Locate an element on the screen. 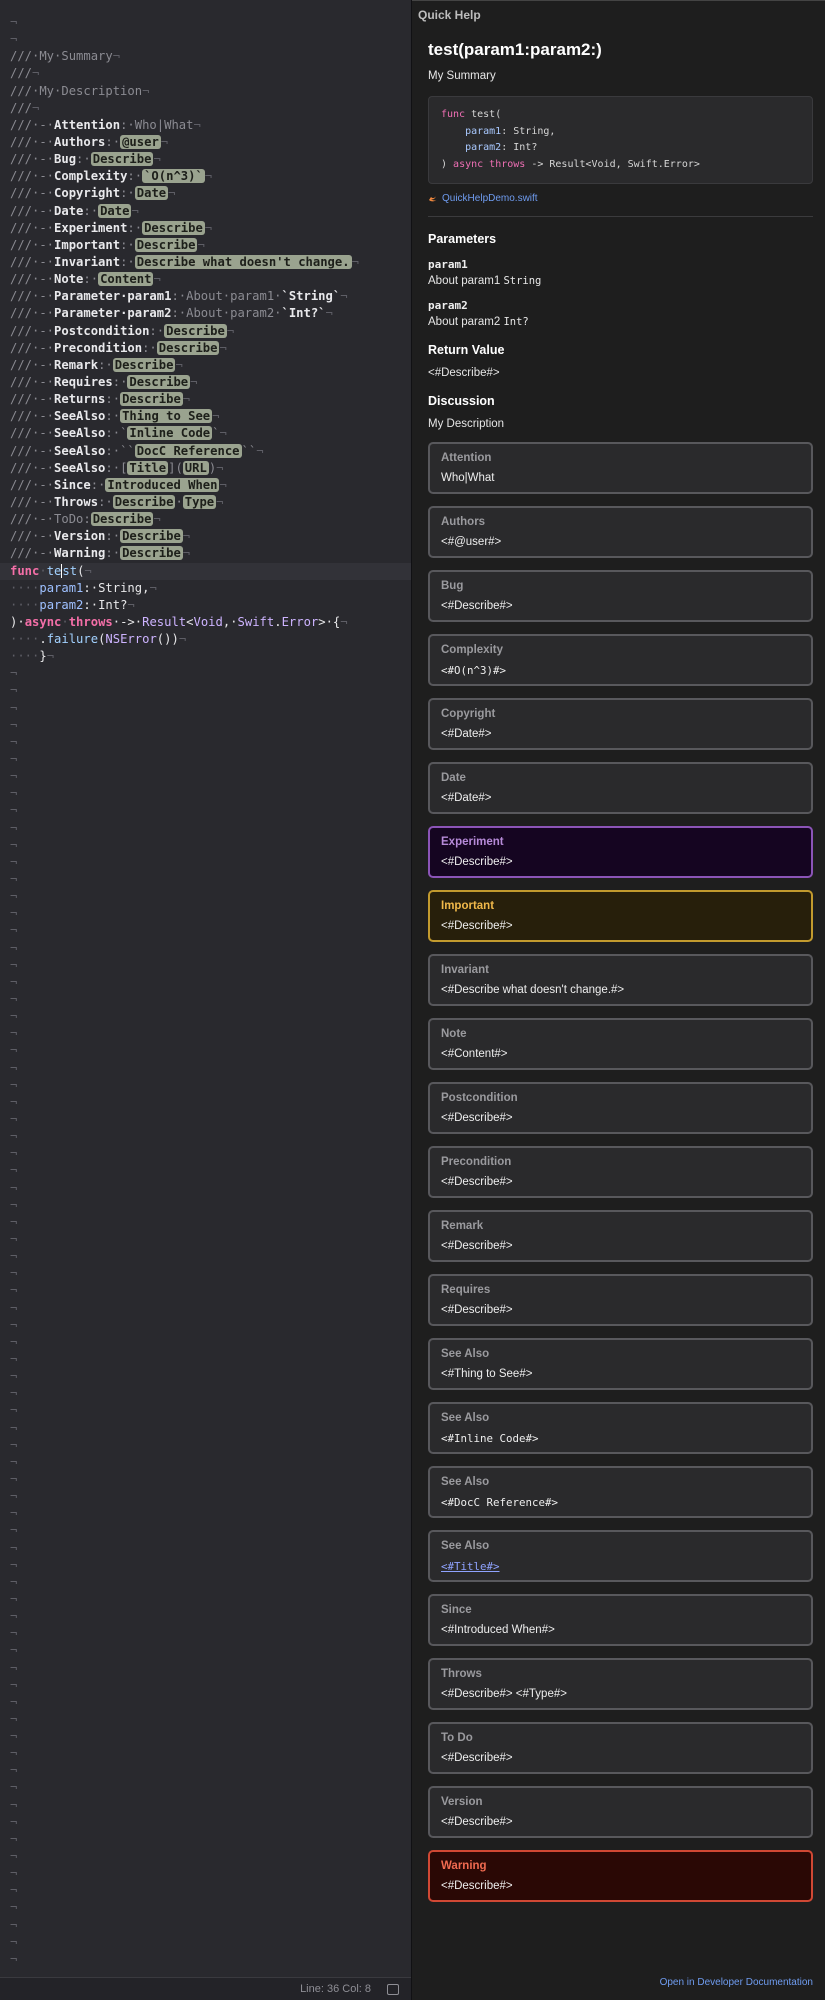  code-line: ///·-·Remark:· Describe ¬ is located at coordinates (205, 365).